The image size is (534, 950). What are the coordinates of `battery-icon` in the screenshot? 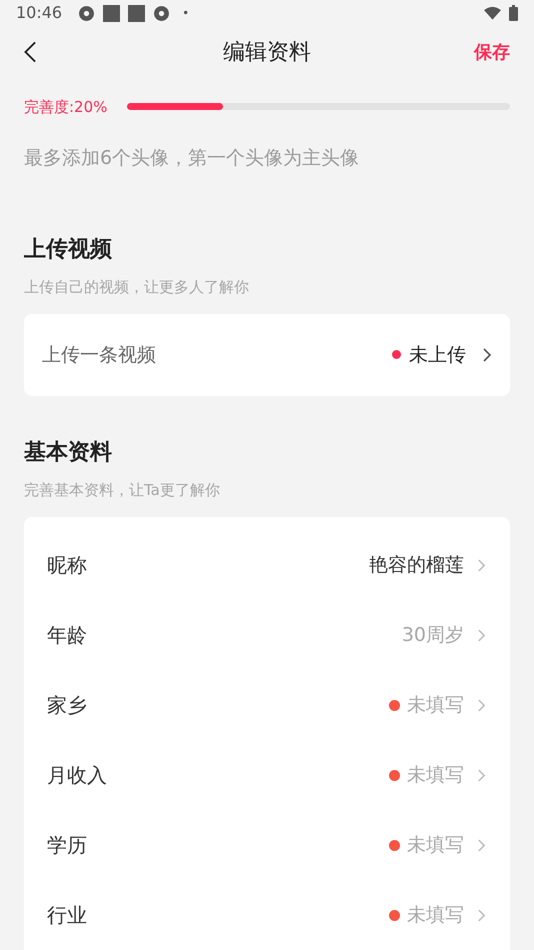 It's located at (513, 13).